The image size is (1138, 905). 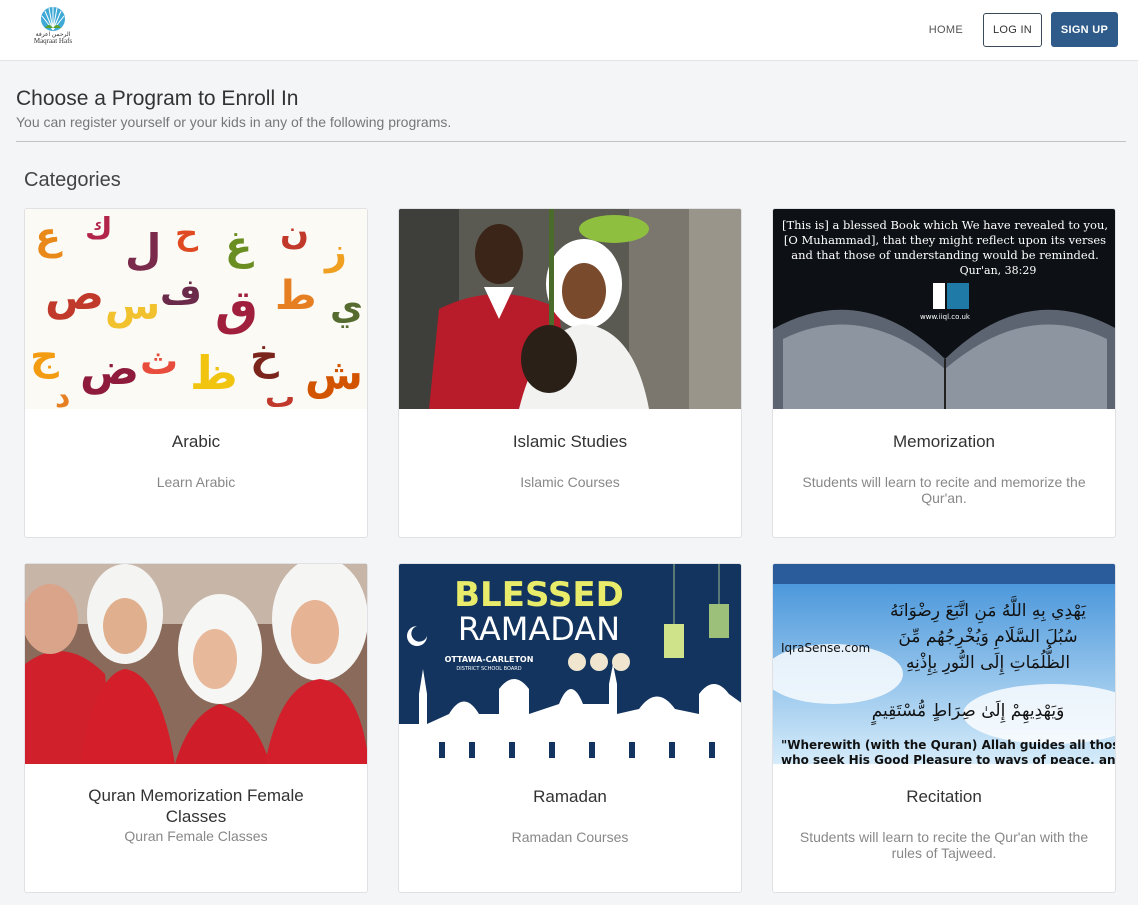 What do you see at coordinates (539, 595) in the screenshot?
I see `blessed-text: BLESSED` at bounding box center [539, 595].